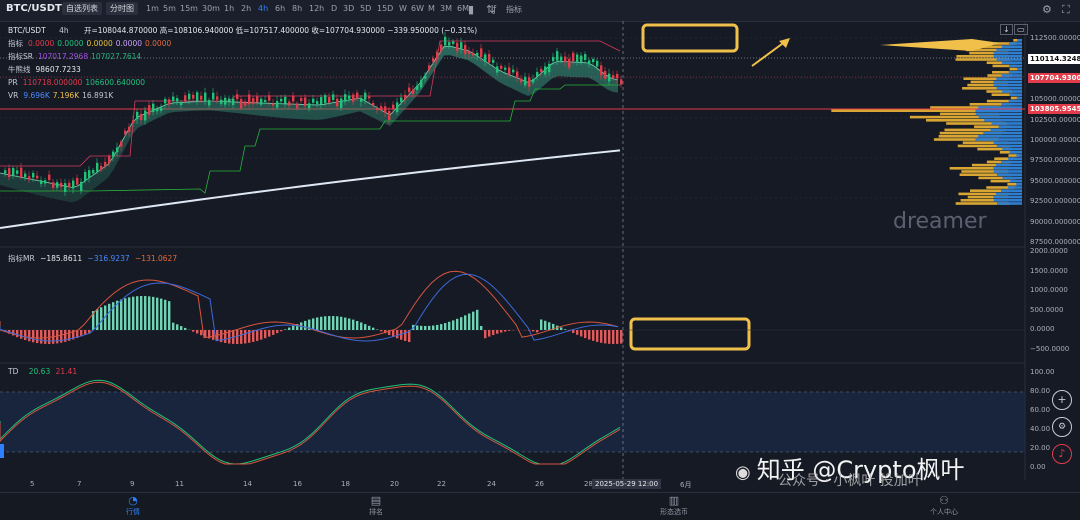  What do you see at coordinates (365, 8) in the screenshot?
I see `interval-5D: 5D` at bounding box center [365, 8].